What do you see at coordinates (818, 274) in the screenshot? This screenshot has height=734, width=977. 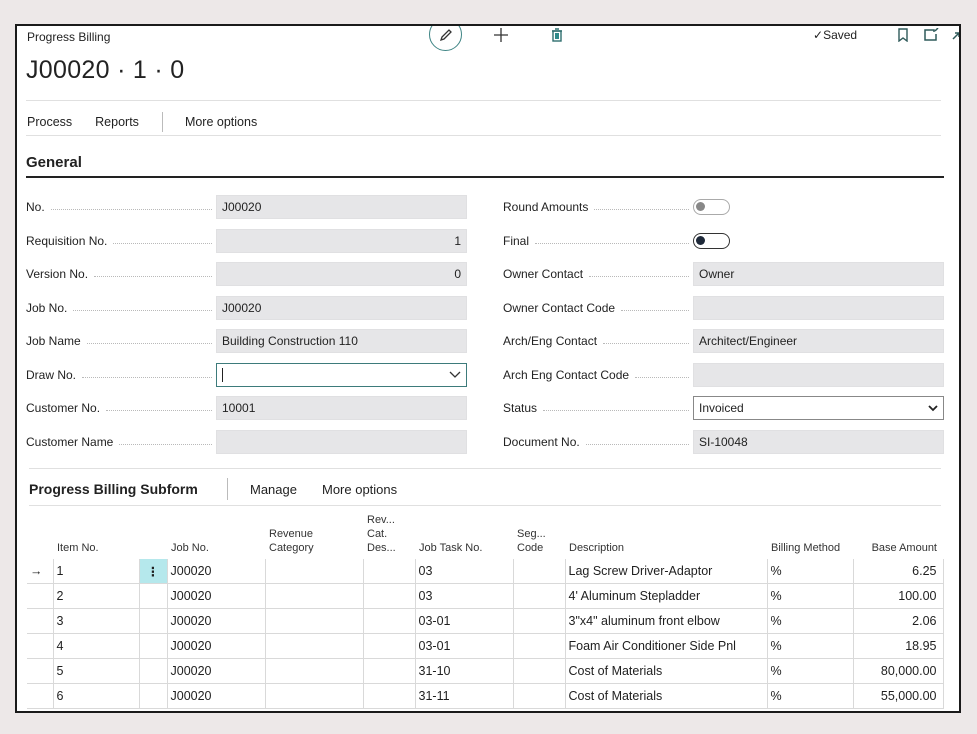 I see `owner-contact-field: Owner` at bounding box center [818, 274].